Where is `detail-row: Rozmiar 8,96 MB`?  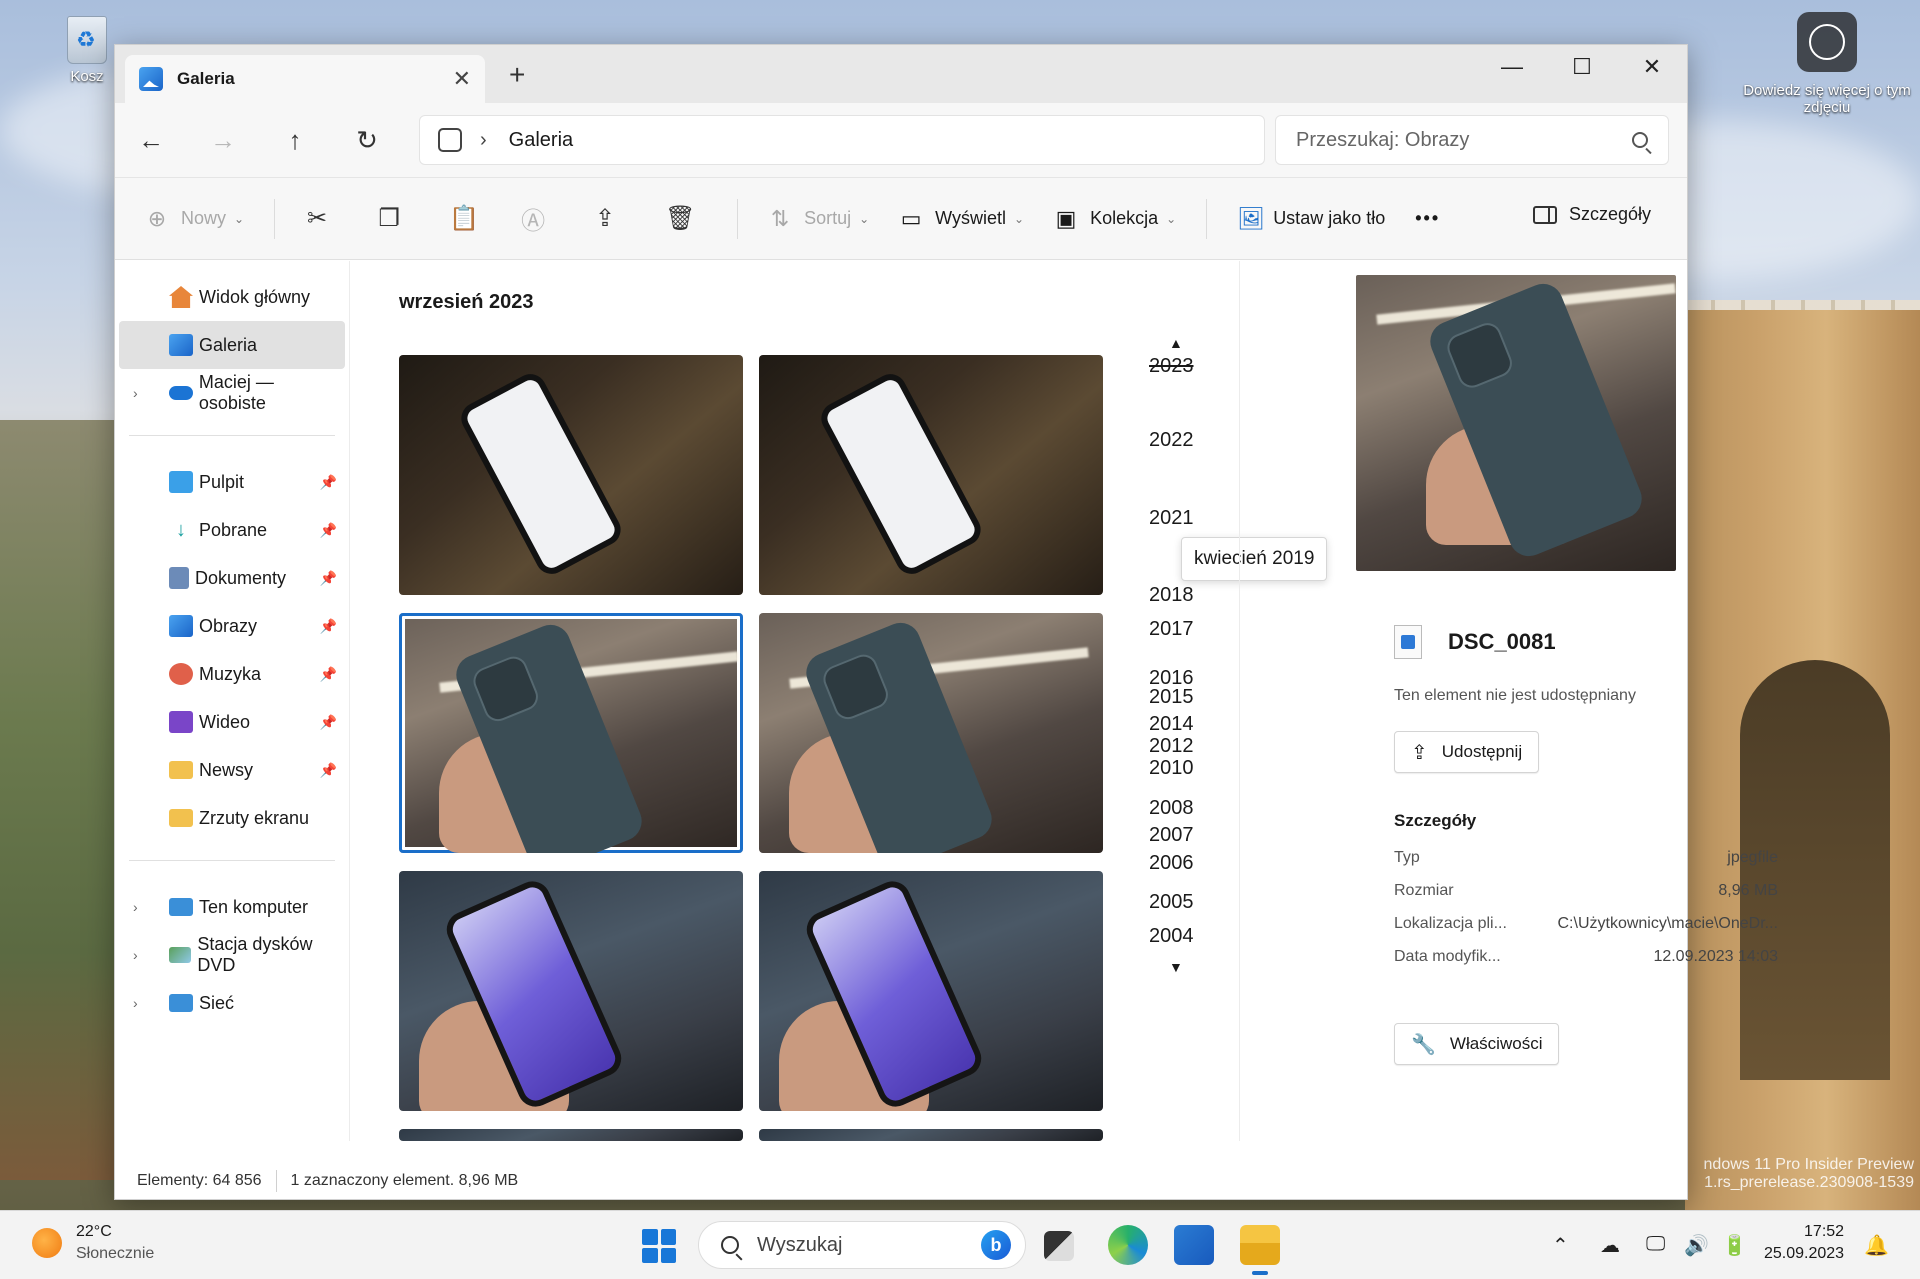 detail-row: Rozmiar 8,96 MB is located at coordinates (1586, 891).